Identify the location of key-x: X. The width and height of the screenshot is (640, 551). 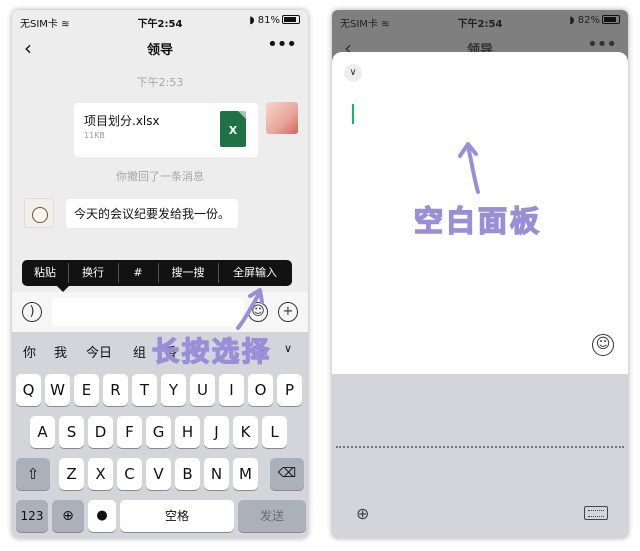
(100, 474).